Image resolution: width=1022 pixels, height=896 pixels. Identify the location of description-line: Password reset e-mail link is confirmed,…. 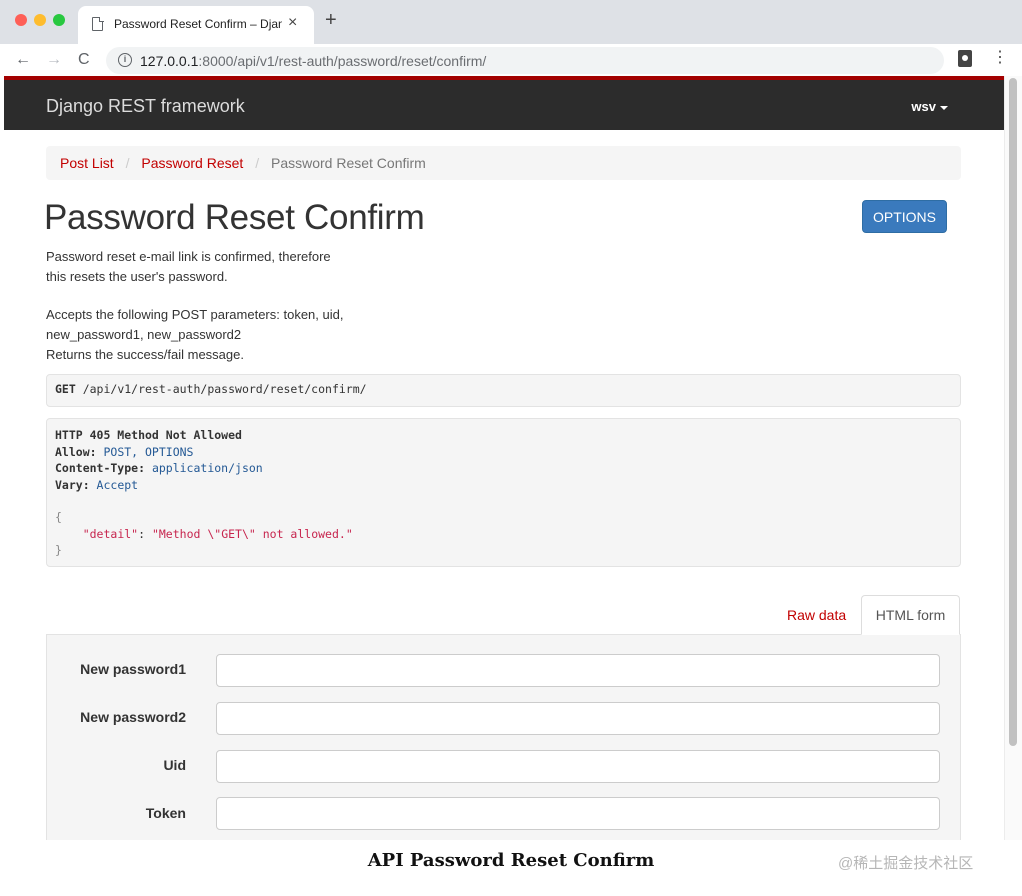
(188, 256).